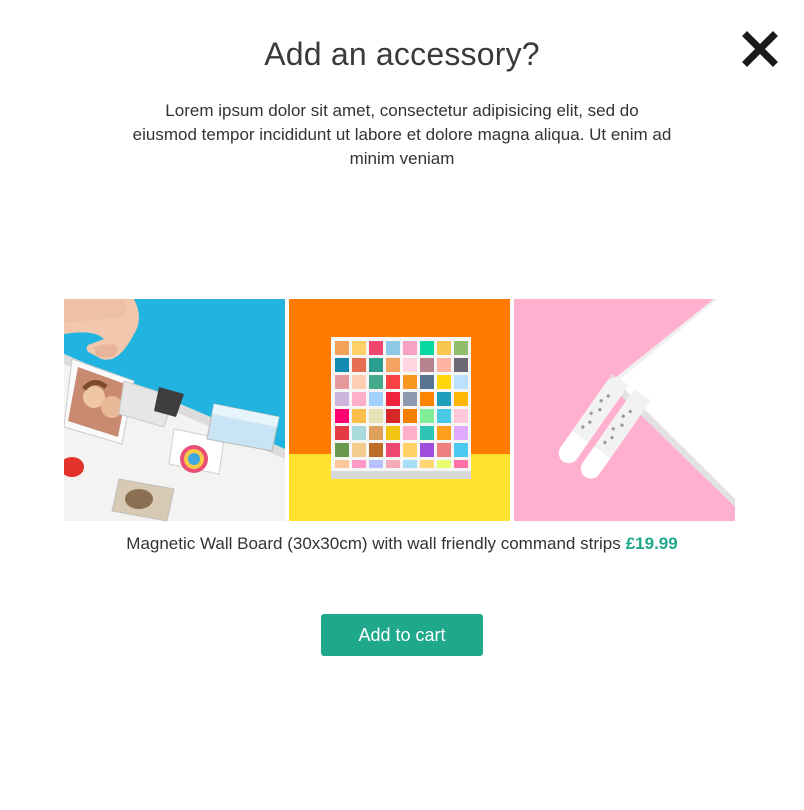 Image resolution: width=804 pixels, height=810 pixels. I want to click on hand-placing-magnets-photo, so click(174, 410).